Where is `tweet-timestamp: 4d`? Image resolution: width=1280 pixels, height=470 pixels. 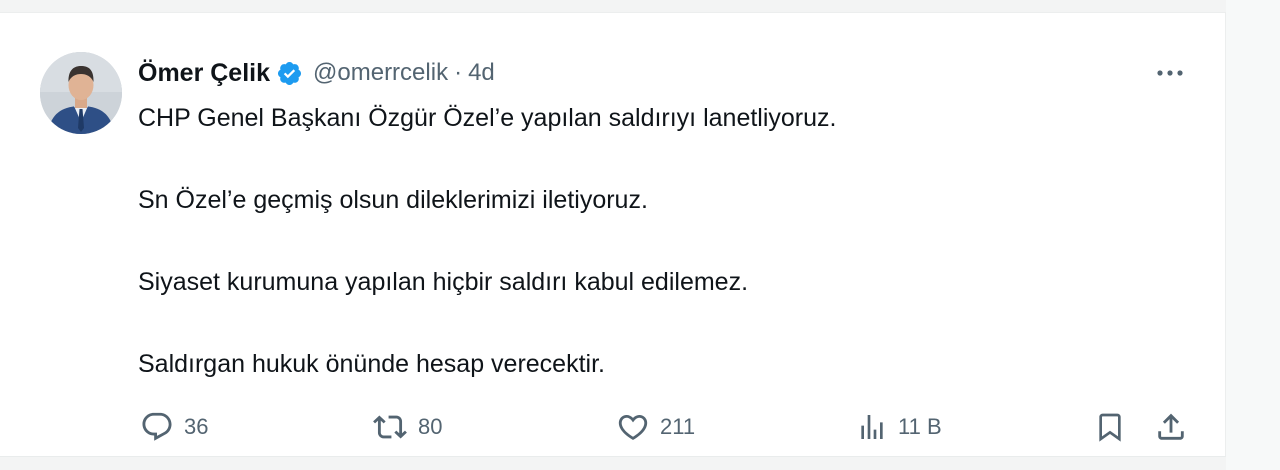
tweet-timestamp: 4d is located at coordinates (481, 73).